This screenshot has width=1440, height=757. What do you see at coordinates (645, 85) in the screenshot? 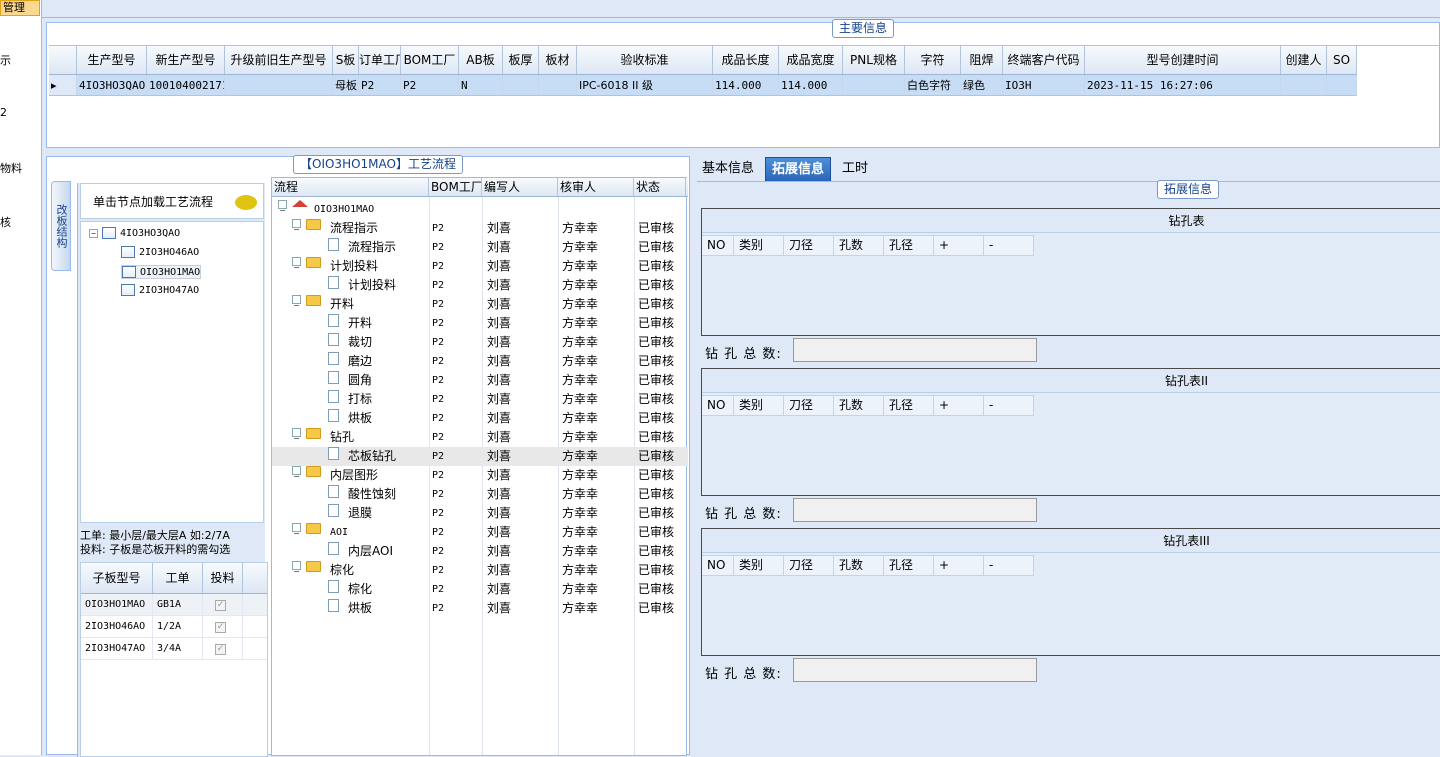
I see `cell: IPC-6018 II 级` at bounding box center [645, 85].